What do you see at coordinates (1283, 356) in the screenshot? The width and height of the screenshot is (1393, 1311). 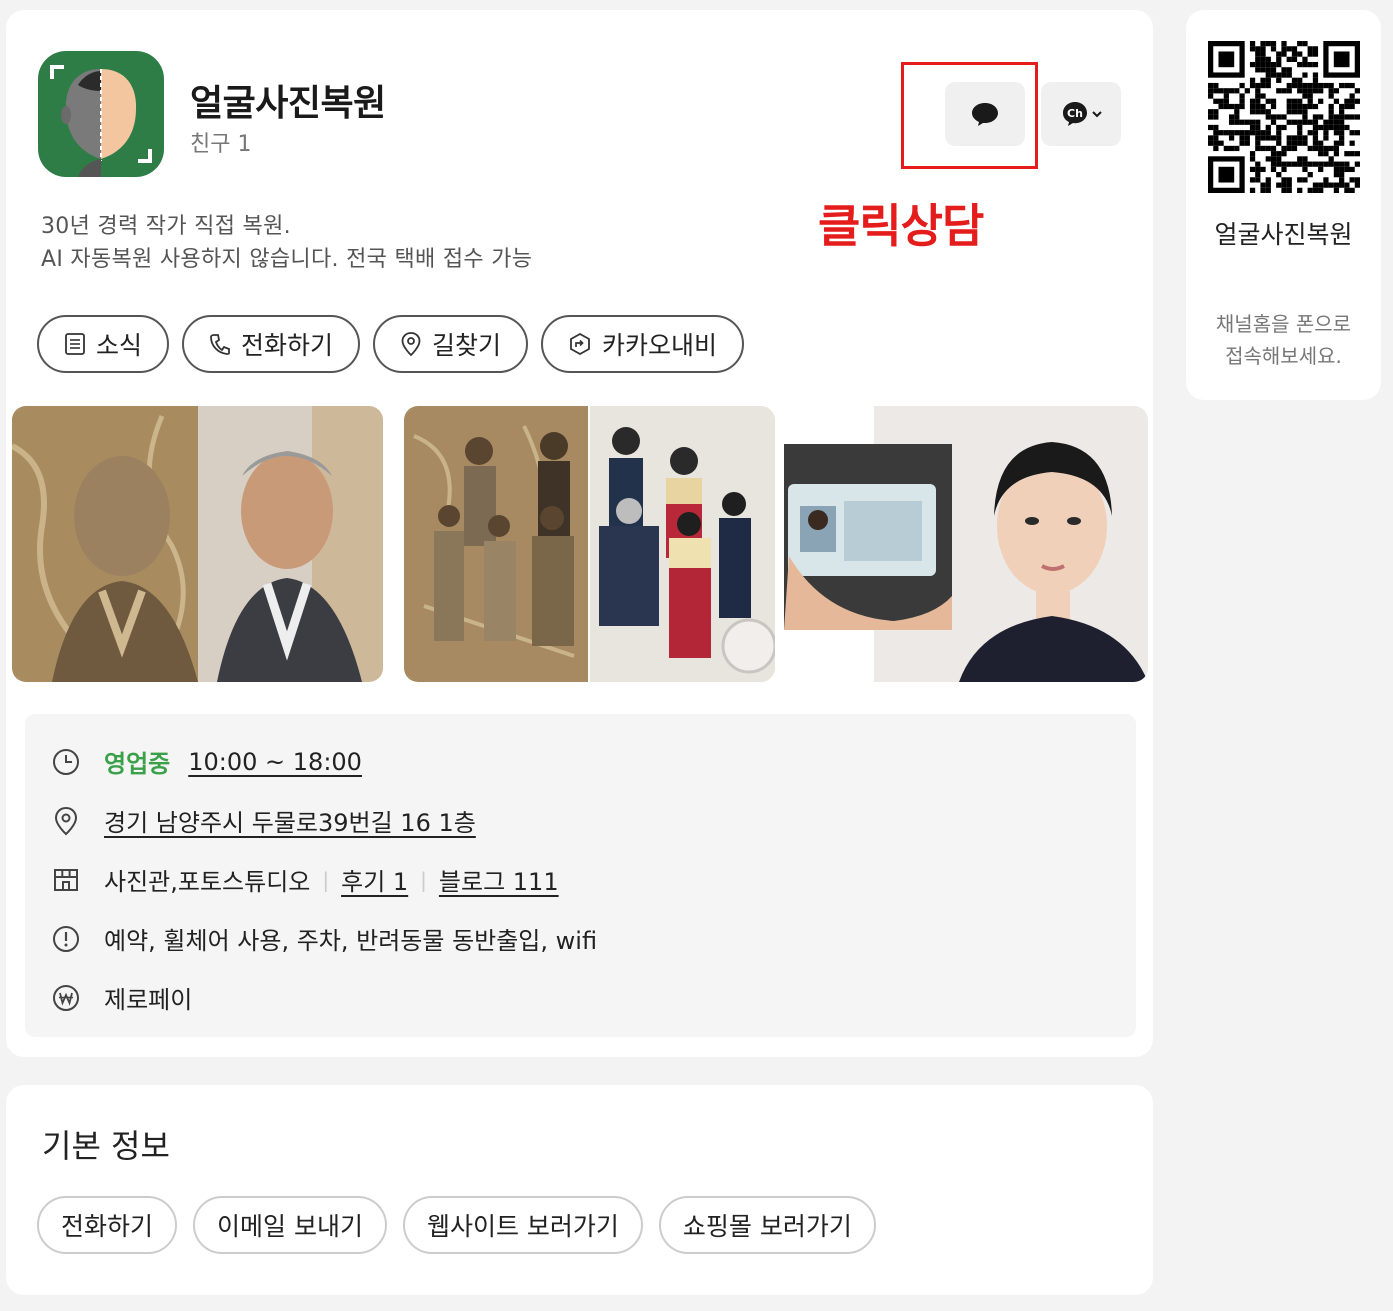 I see `qr-subtitle-line: 접속해보세요.` at bounding box center [1283, 356].